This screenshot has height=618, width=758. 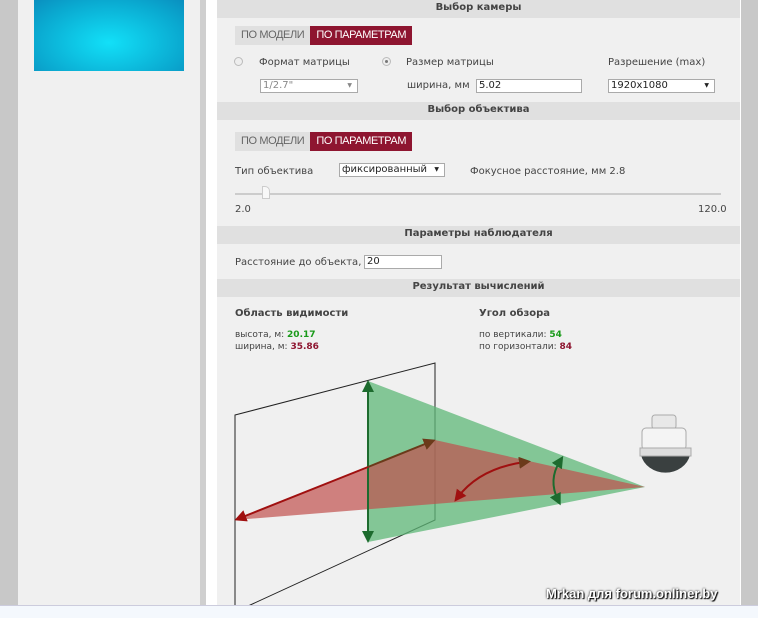 I want to click on status-bar, so click(x=379, y=611).